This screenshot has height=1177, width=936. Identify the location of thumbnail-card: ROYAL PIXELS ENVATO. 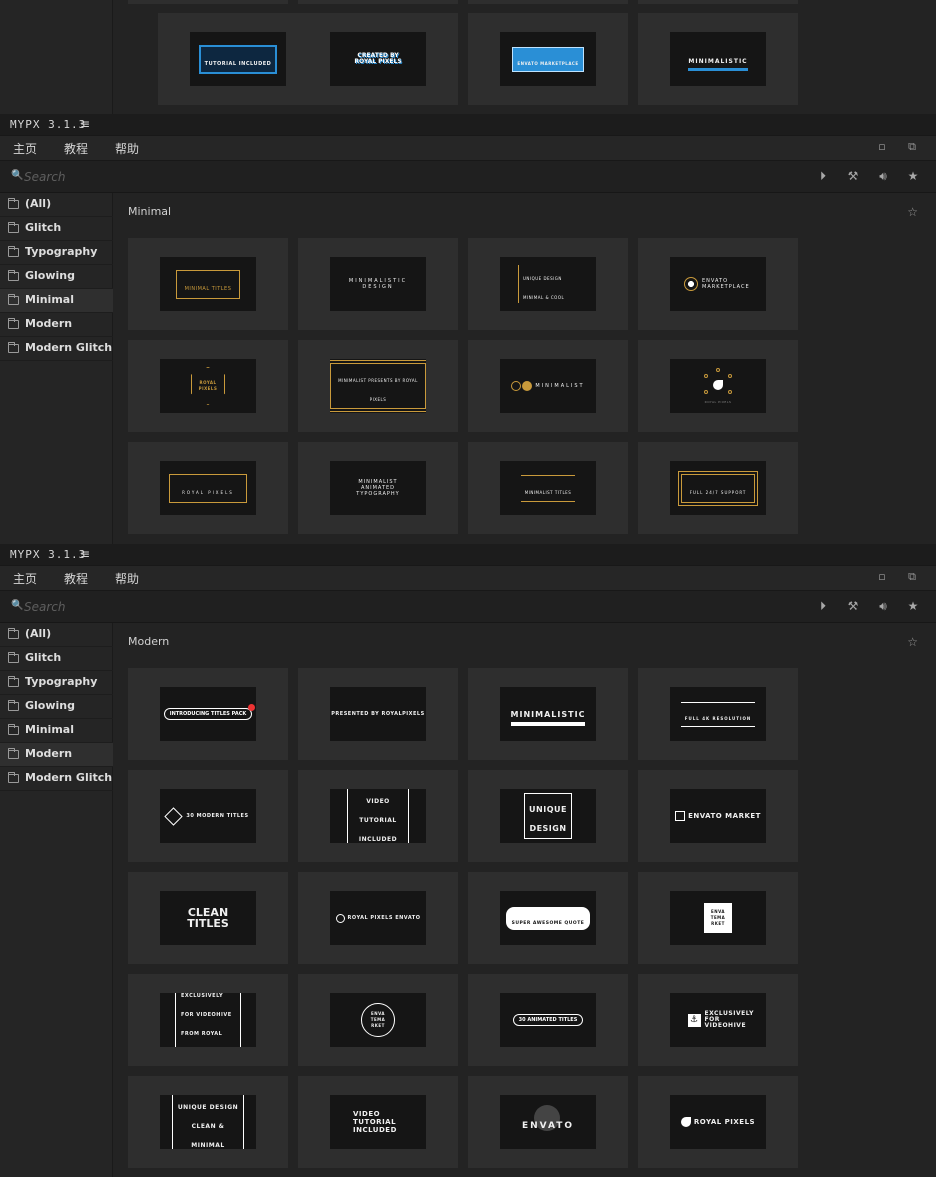
(378, 918).